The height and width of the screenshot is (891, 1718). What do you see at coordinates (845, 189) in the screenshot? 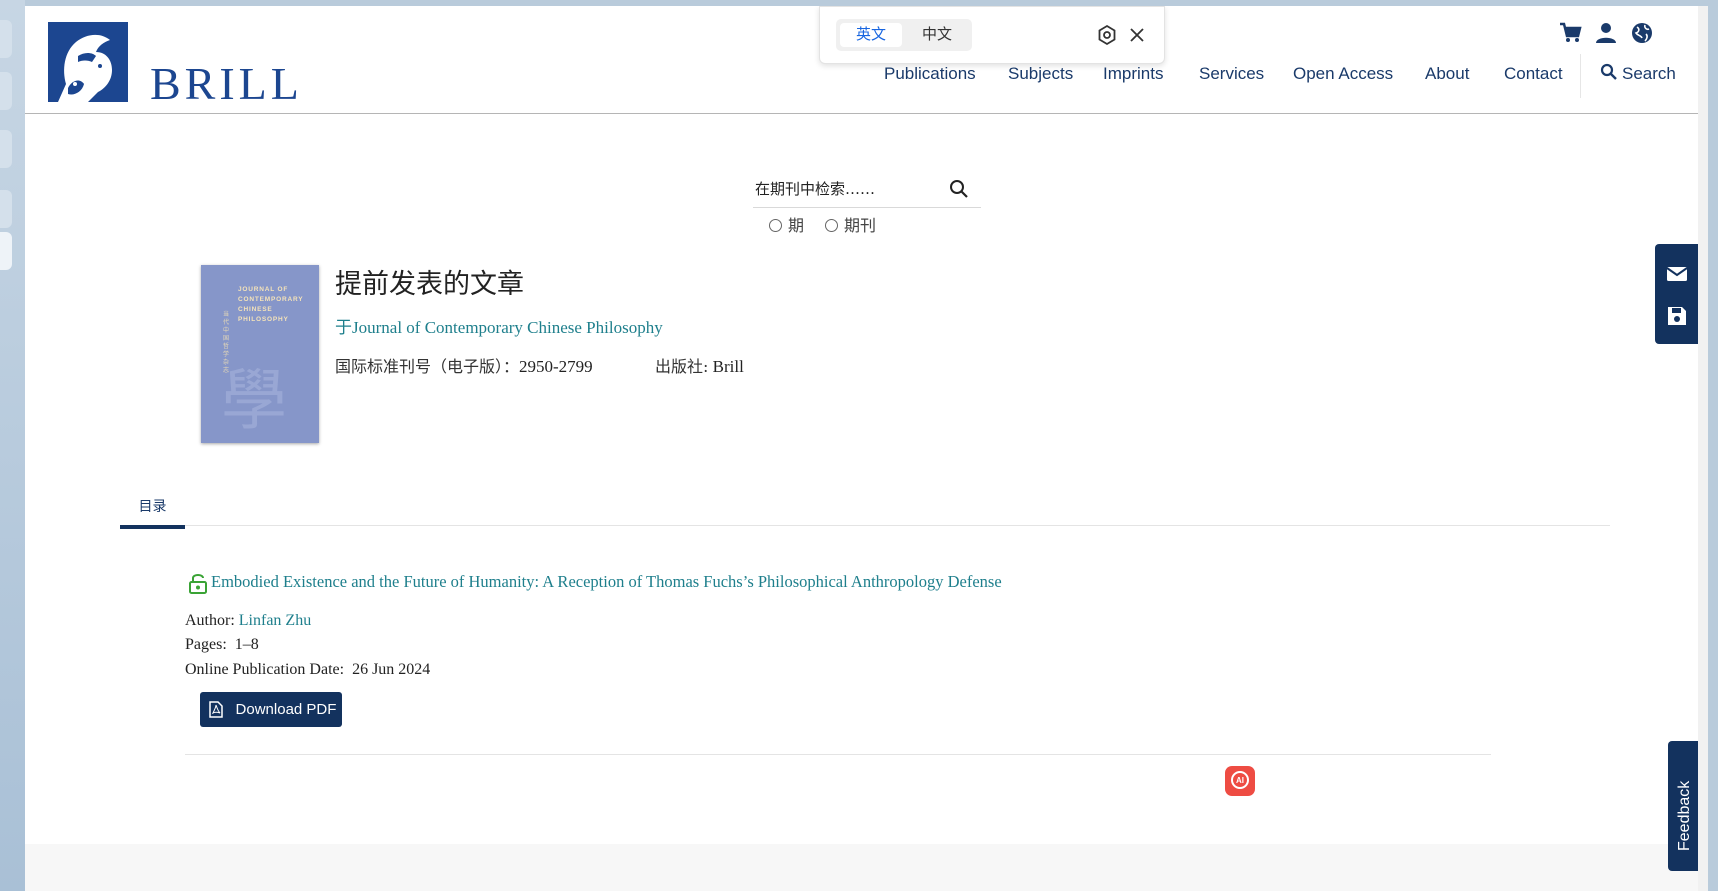
I see `journal-search-input` at bounding box center [845, 189].